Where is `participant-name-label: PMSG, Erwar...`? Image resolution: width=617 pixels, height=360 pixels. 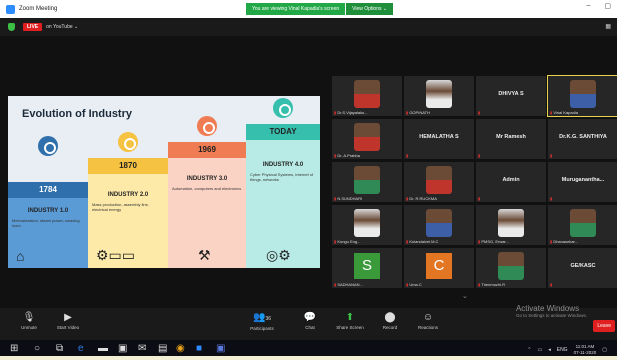
participant-name-label: PMSG, Erwar... is located at coordinates (493, 241).